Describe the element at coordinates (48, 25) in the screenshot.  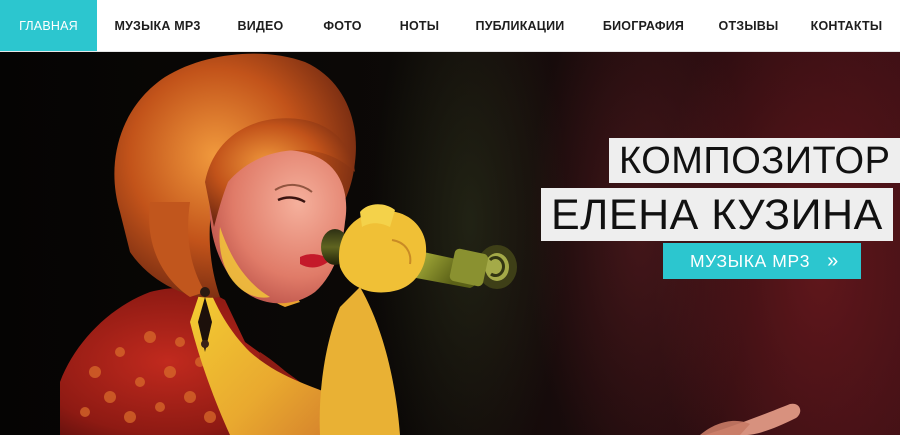
I see `nav-item-home: ГЛАВНАЯ` at that location.